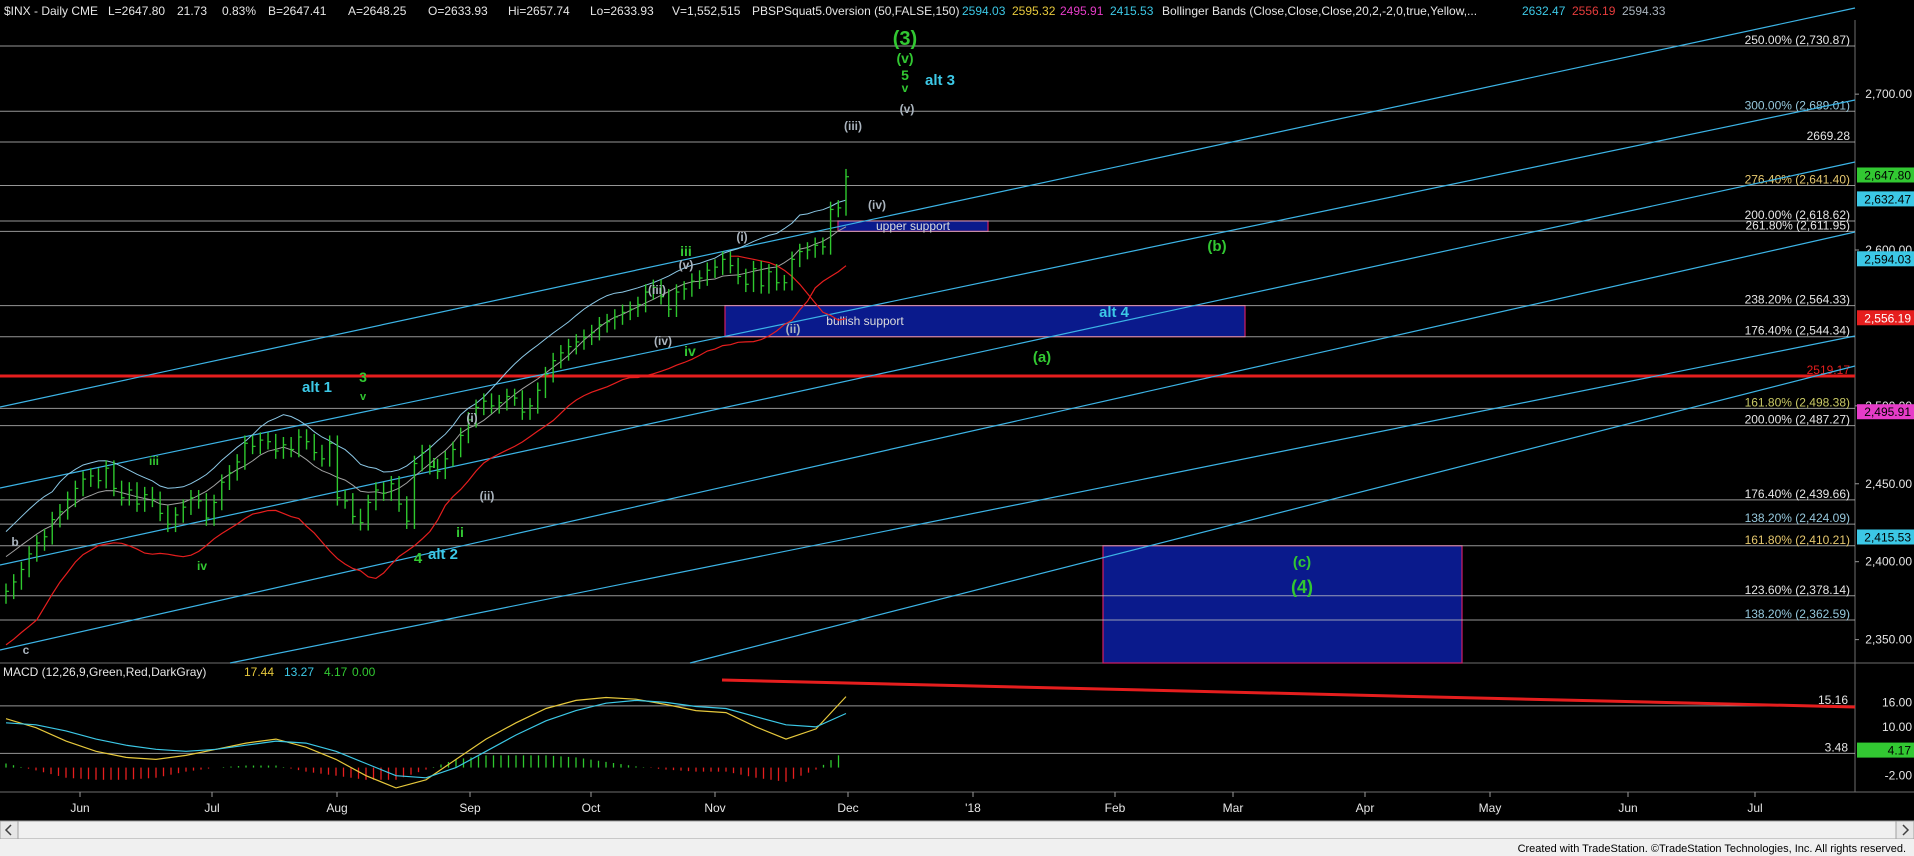 This screenshot has height=856, width=1914. What do you see at coordinates (14, 542) in the screenshot?
I see `wave-label: b` at bounding box center [14, 542].